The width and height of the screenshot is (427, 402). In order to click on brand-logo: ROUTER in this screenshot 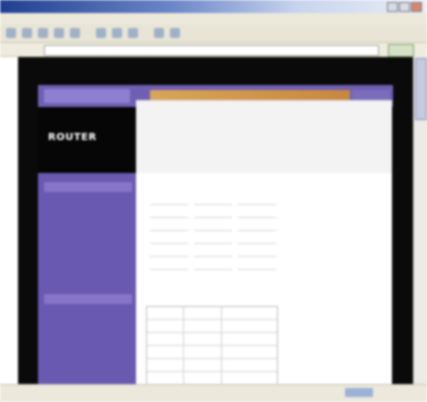, I will do `click(72, 137)`.